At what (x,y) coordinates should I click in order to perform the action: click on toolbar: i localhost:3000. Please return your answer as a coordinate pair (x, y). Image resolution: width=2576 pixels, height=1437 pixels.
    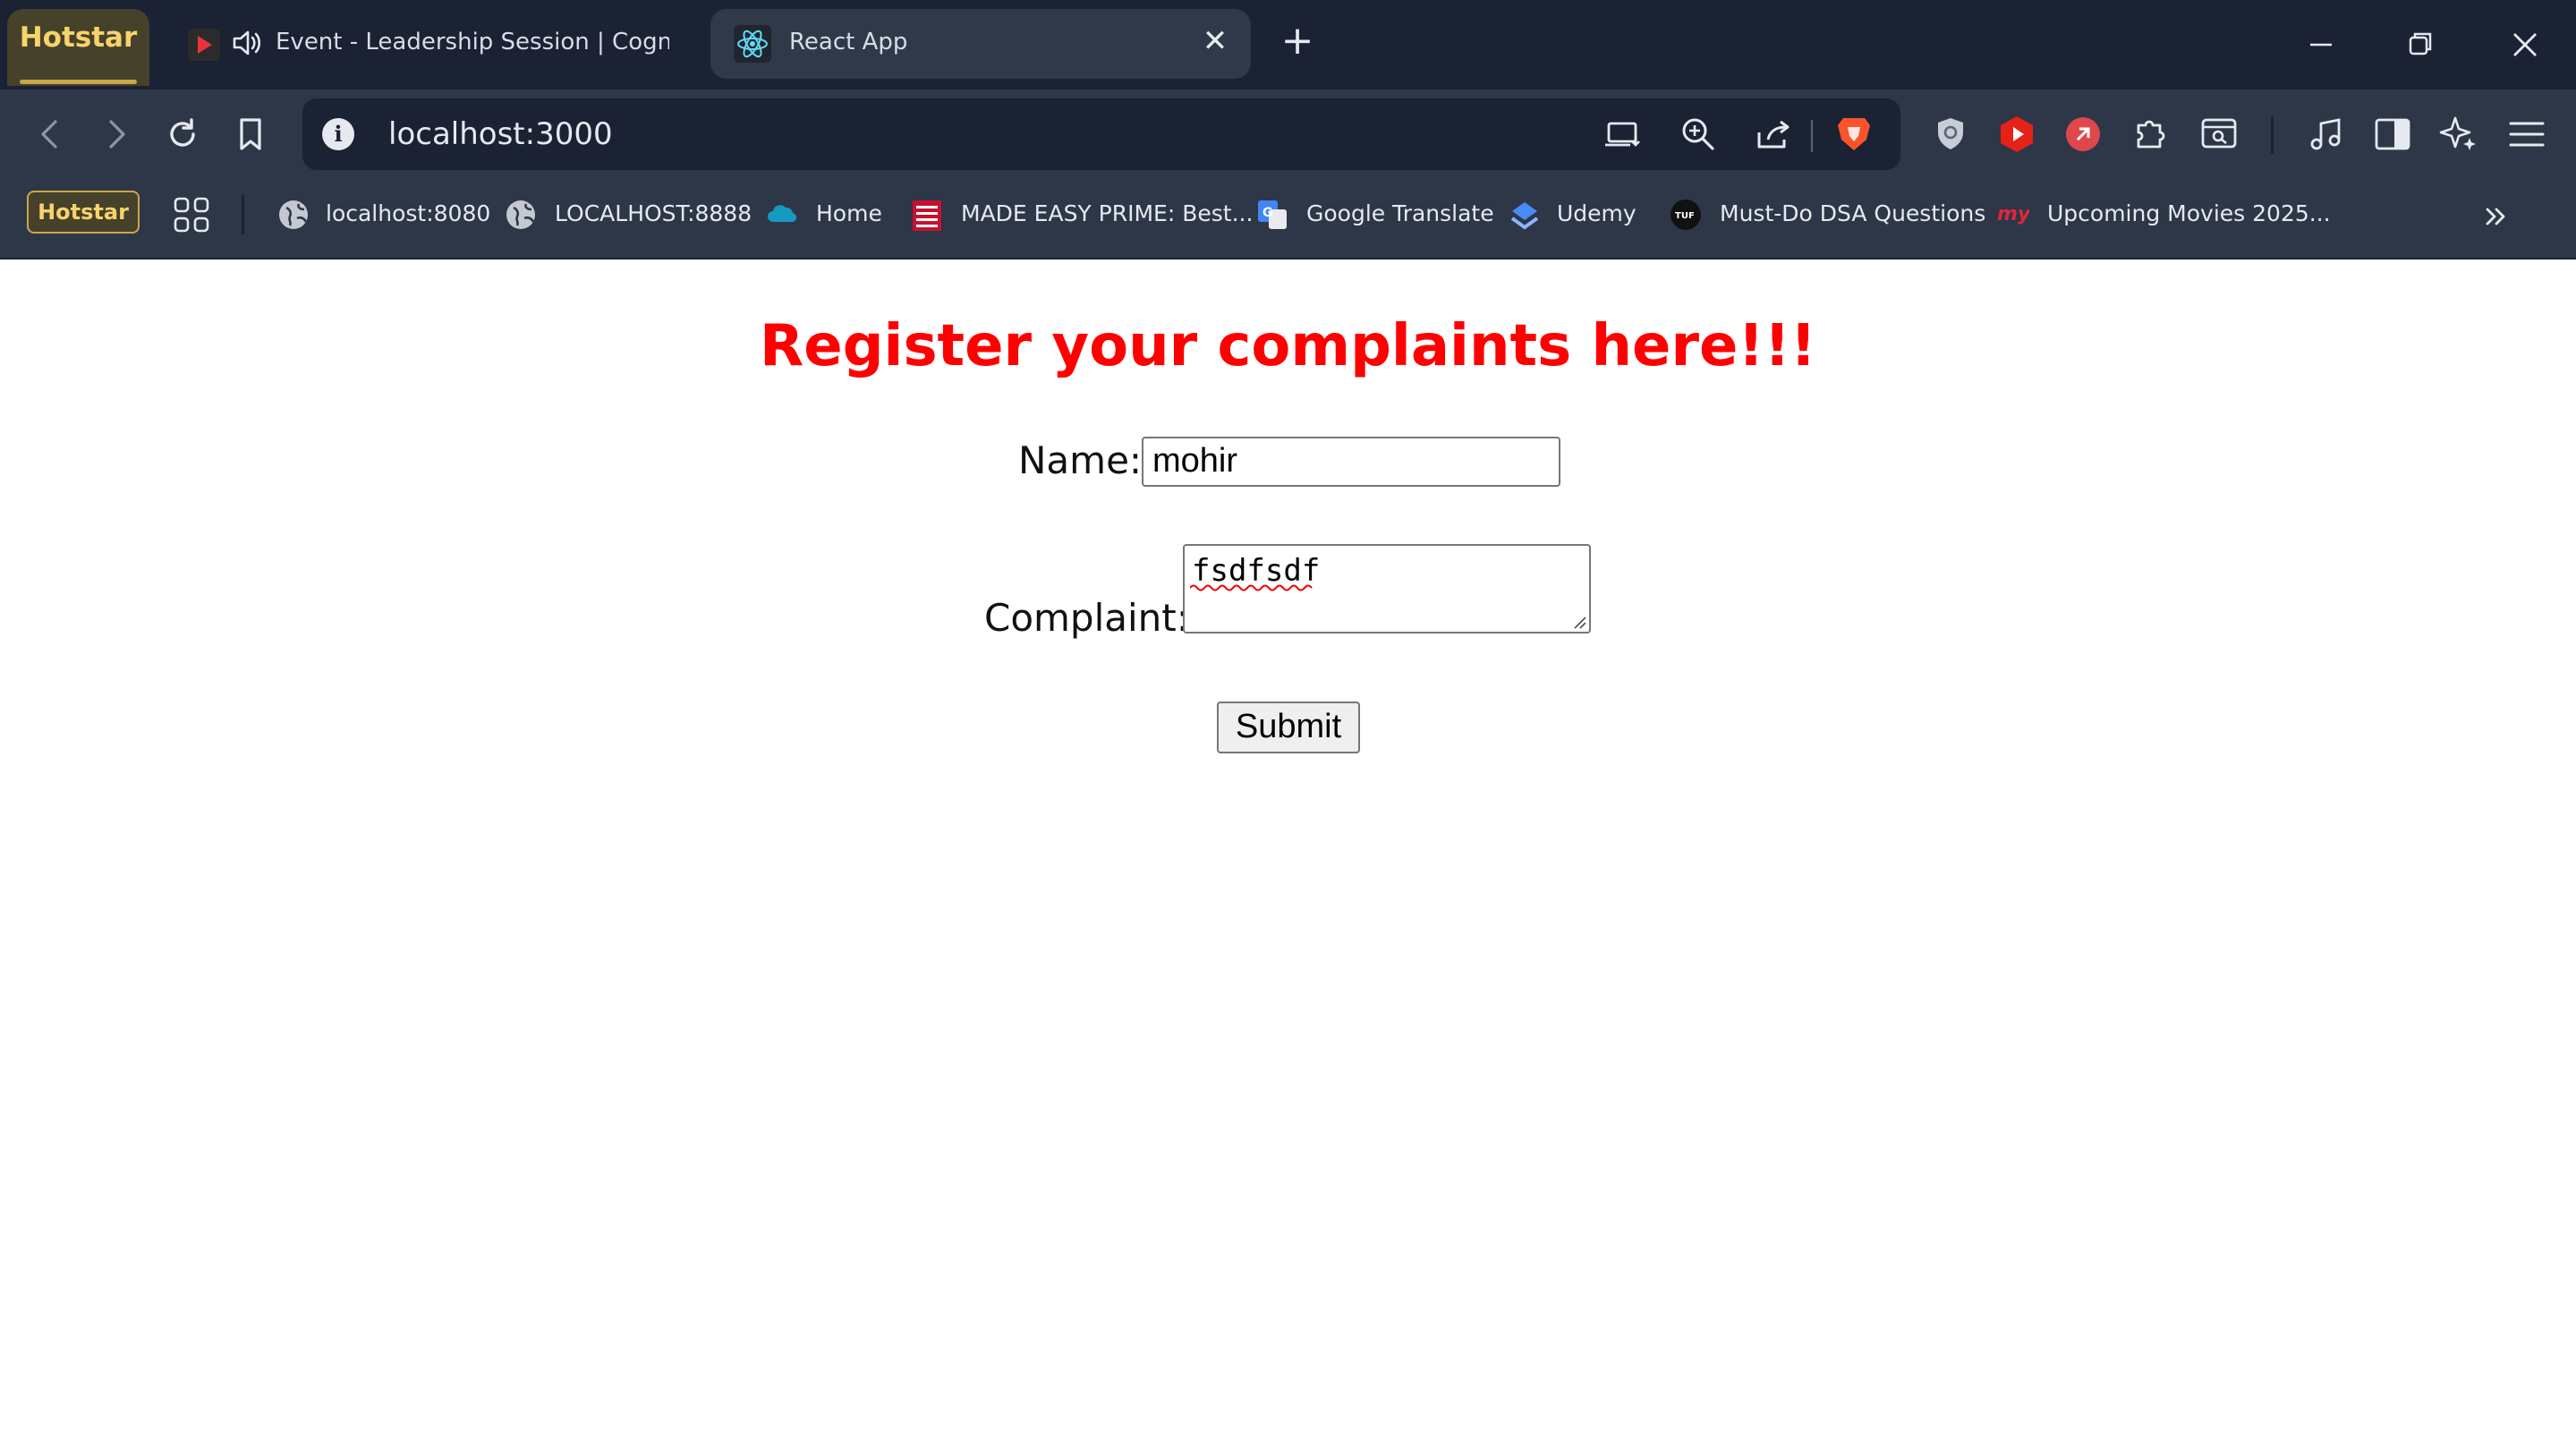
    Looking at the image, I should click on (1288, 134).